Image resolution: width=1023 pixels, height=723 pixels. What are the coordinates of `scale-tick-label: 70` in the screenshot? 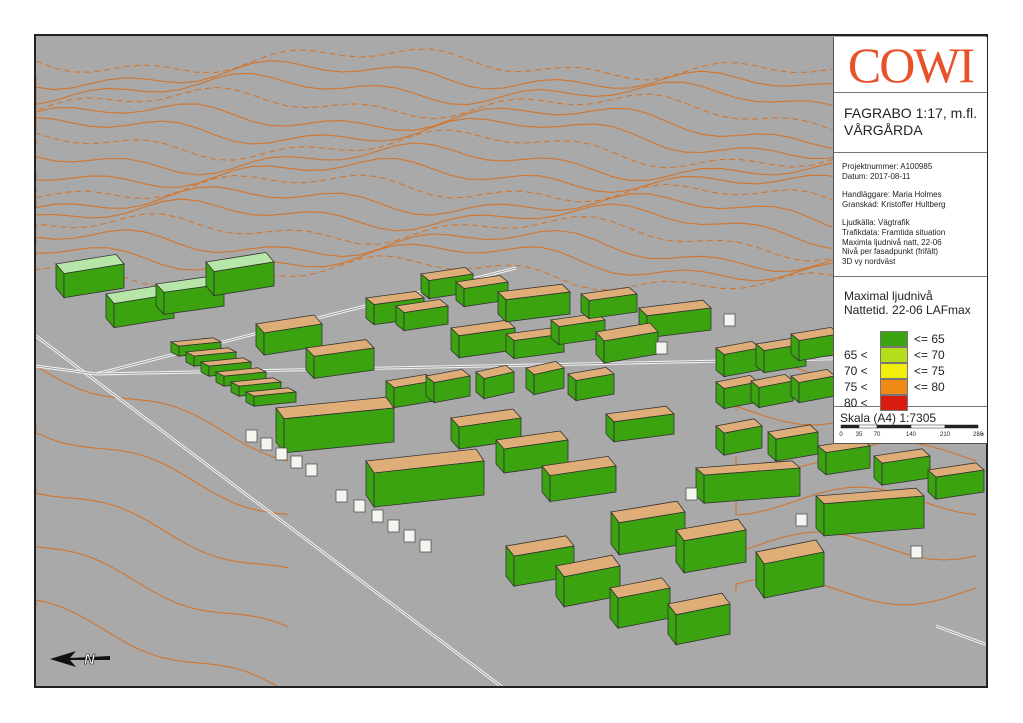 It's located at (877, 435).